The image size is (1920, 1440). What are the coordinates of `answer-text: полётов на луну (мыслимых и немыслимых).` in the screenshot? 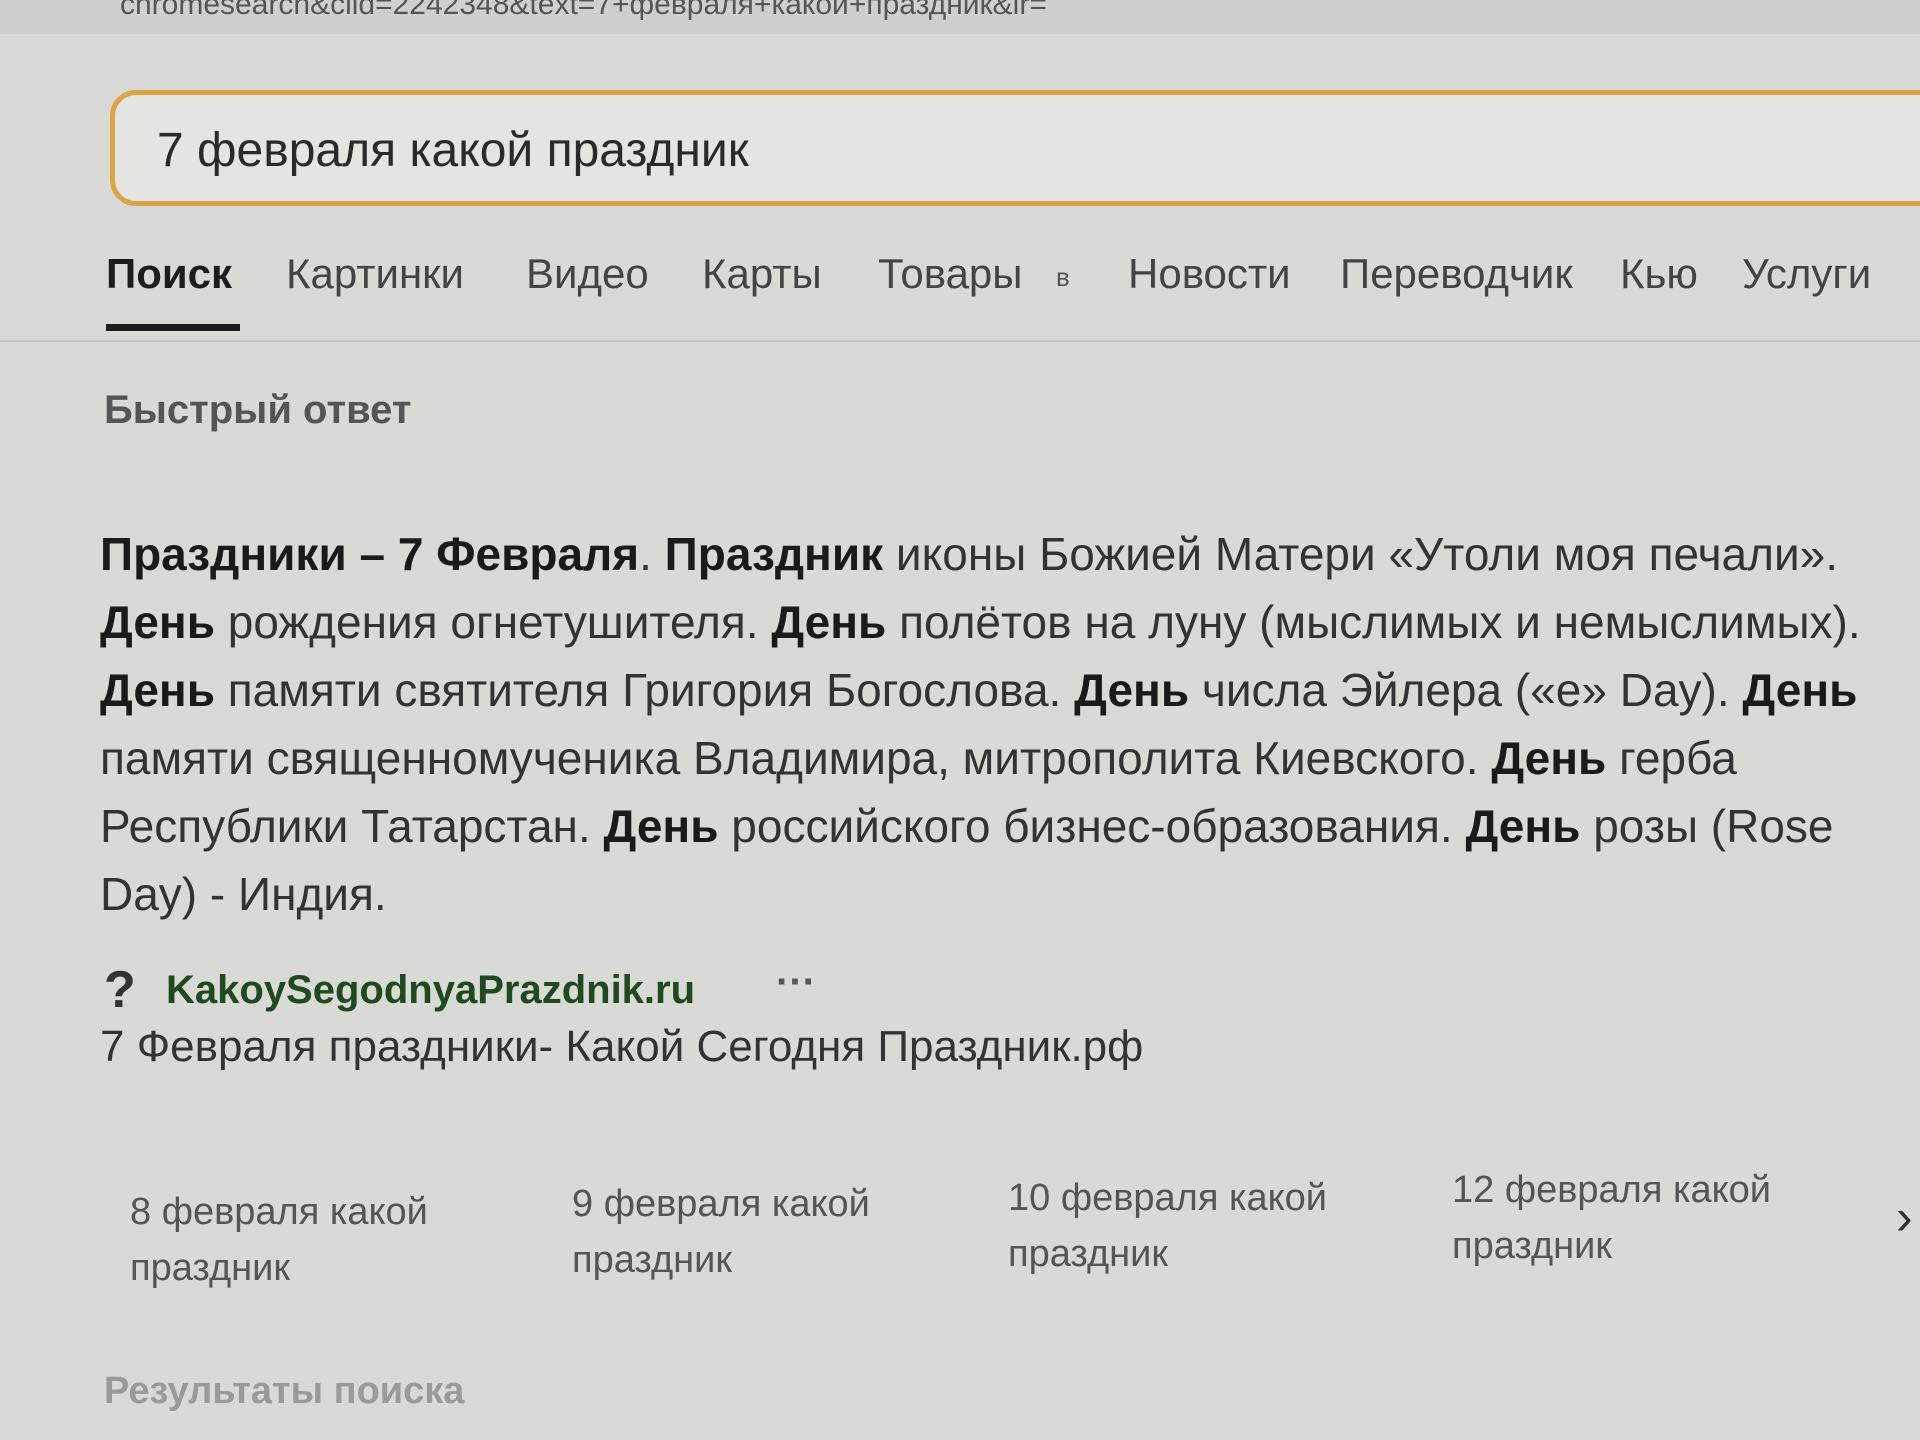 It's located at (1373, 622).